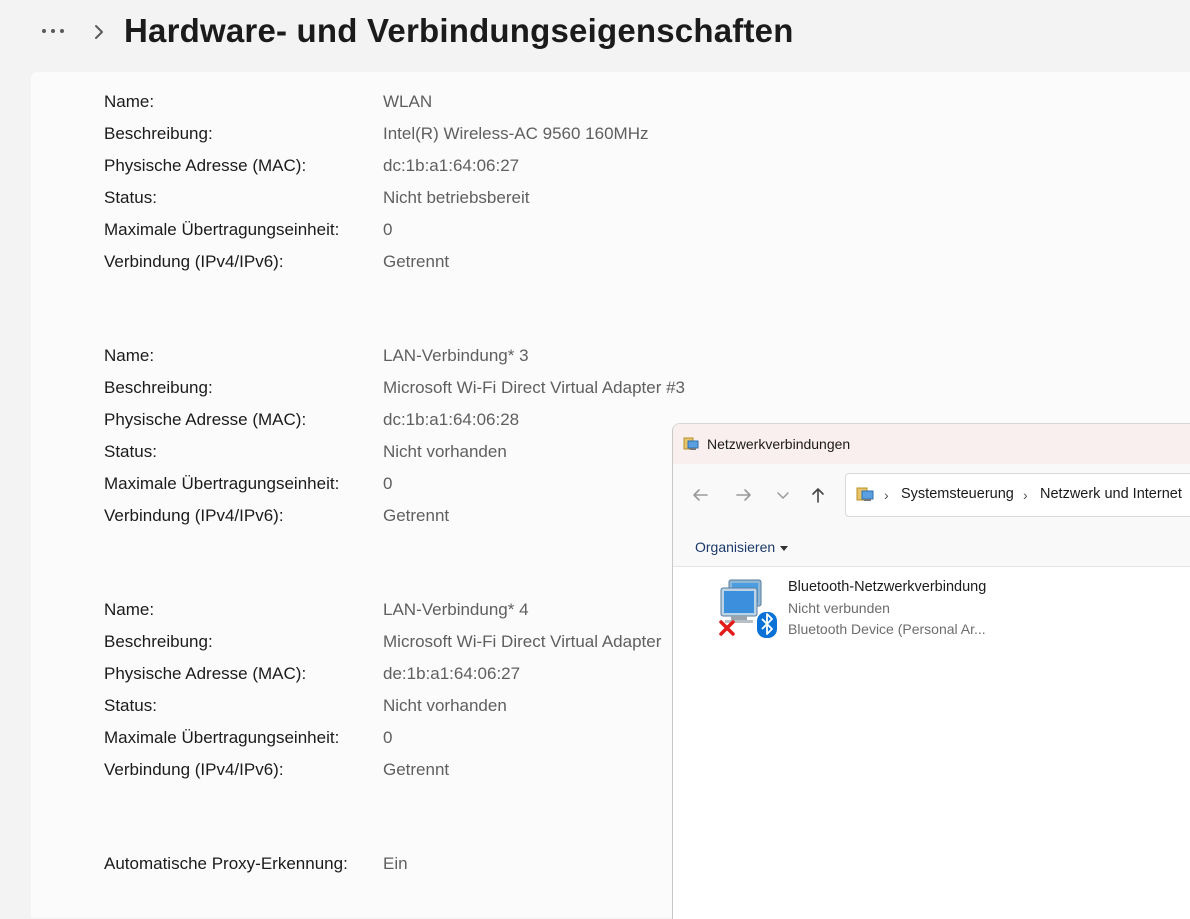 The width and height of the screenshot is (1190, 919). I want to click on property-value: LAN-Verbindung* 3, so click(456, 355).